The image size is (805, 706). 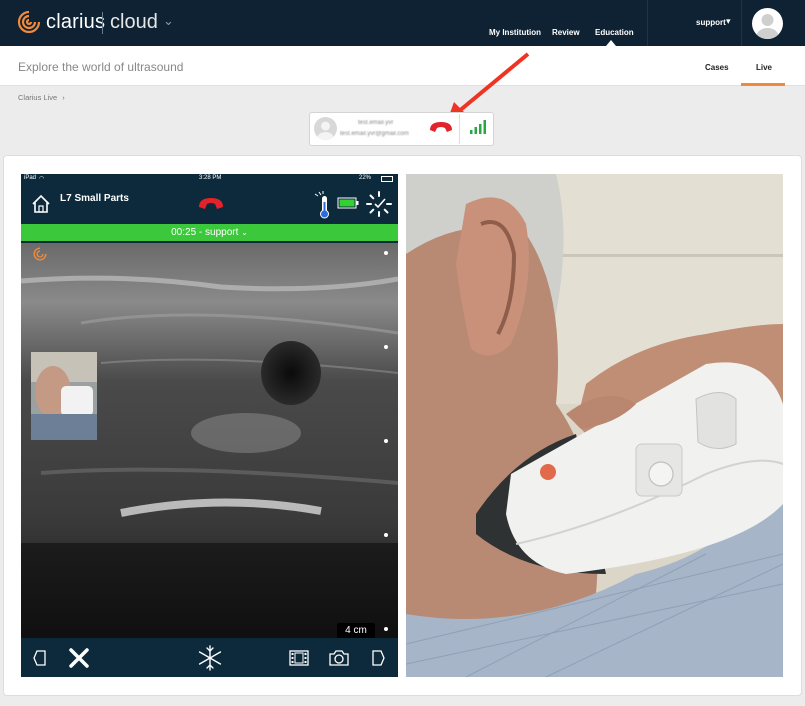 I want to click on depth-readout: 4 cm, so click(x=356, y=631).